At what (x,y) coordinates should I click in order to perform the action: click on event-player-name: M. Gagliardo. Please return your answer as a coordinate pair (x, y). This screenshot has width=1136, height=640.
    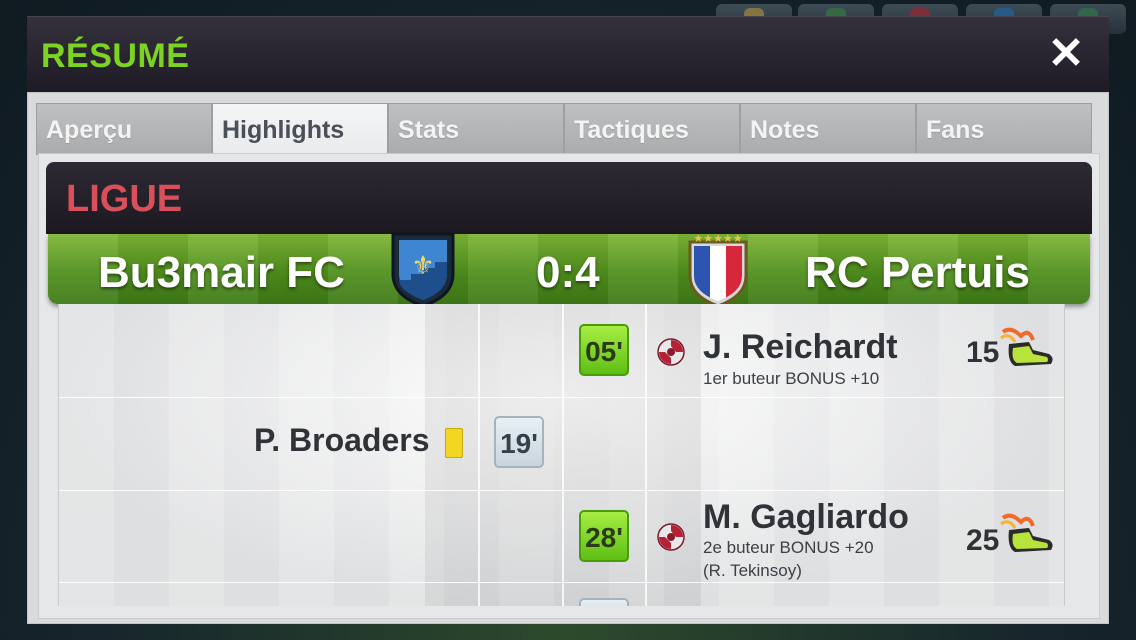
    Looking at the image, I should click on (806, 517).